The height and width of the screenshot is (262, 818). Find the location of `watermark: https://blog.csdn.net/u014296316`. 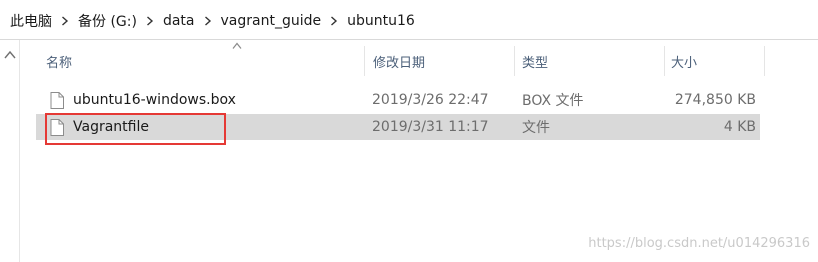

watermark: https://blog.csdn.net/u014296316 is located at coordinates (699, 243).